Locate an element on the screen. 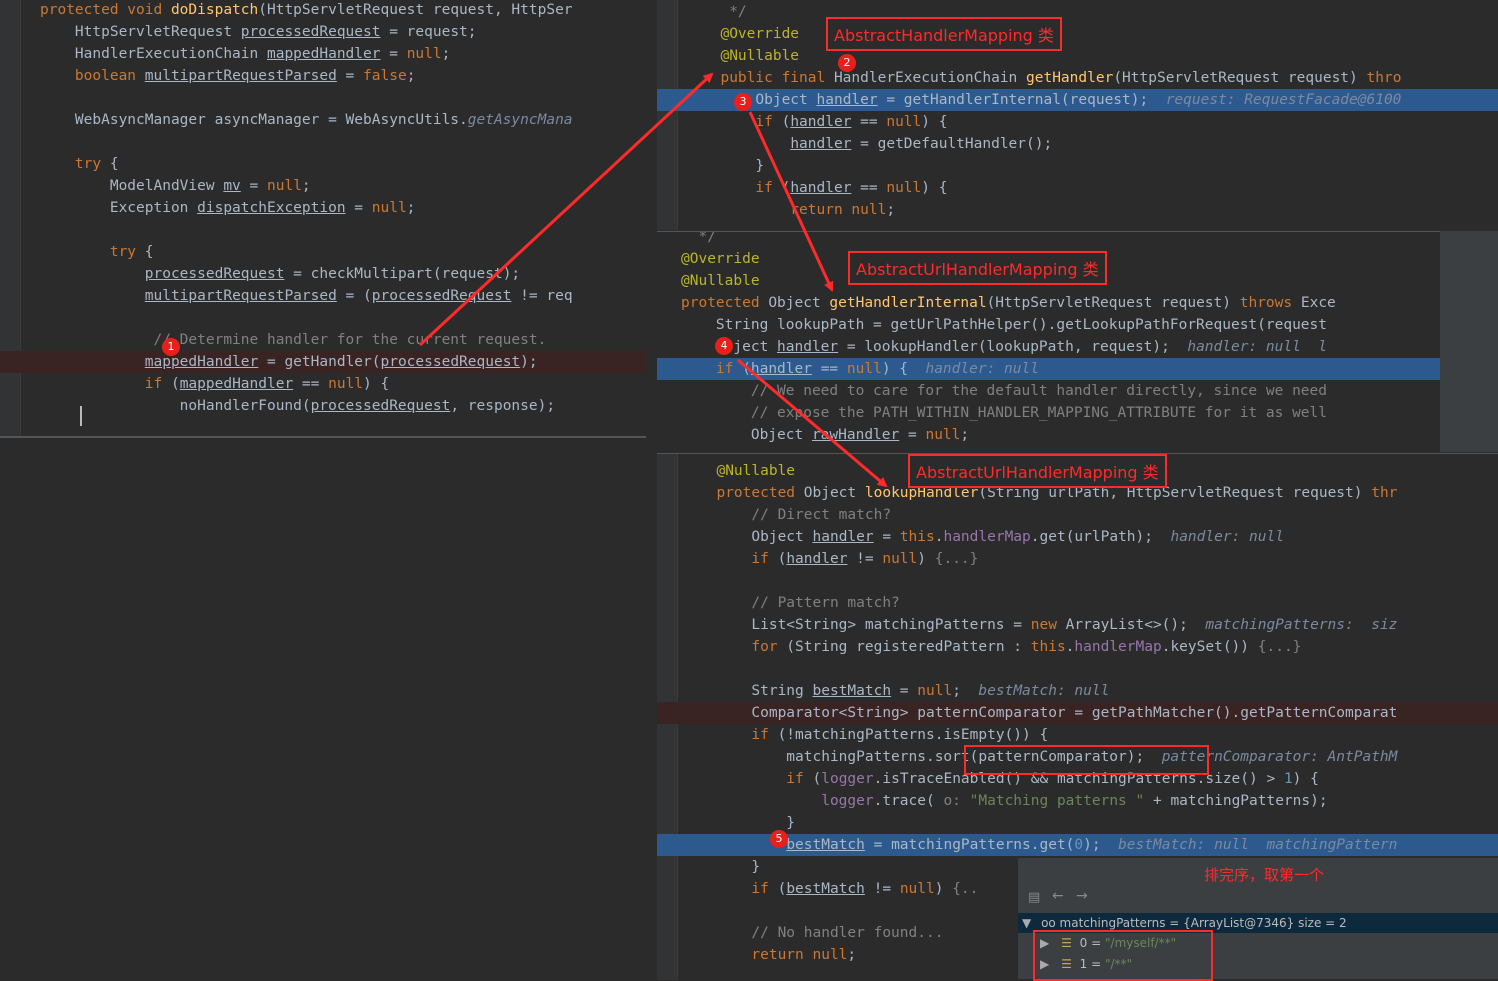  copy-icon: ▤ is located at coordinates (1034, 897).